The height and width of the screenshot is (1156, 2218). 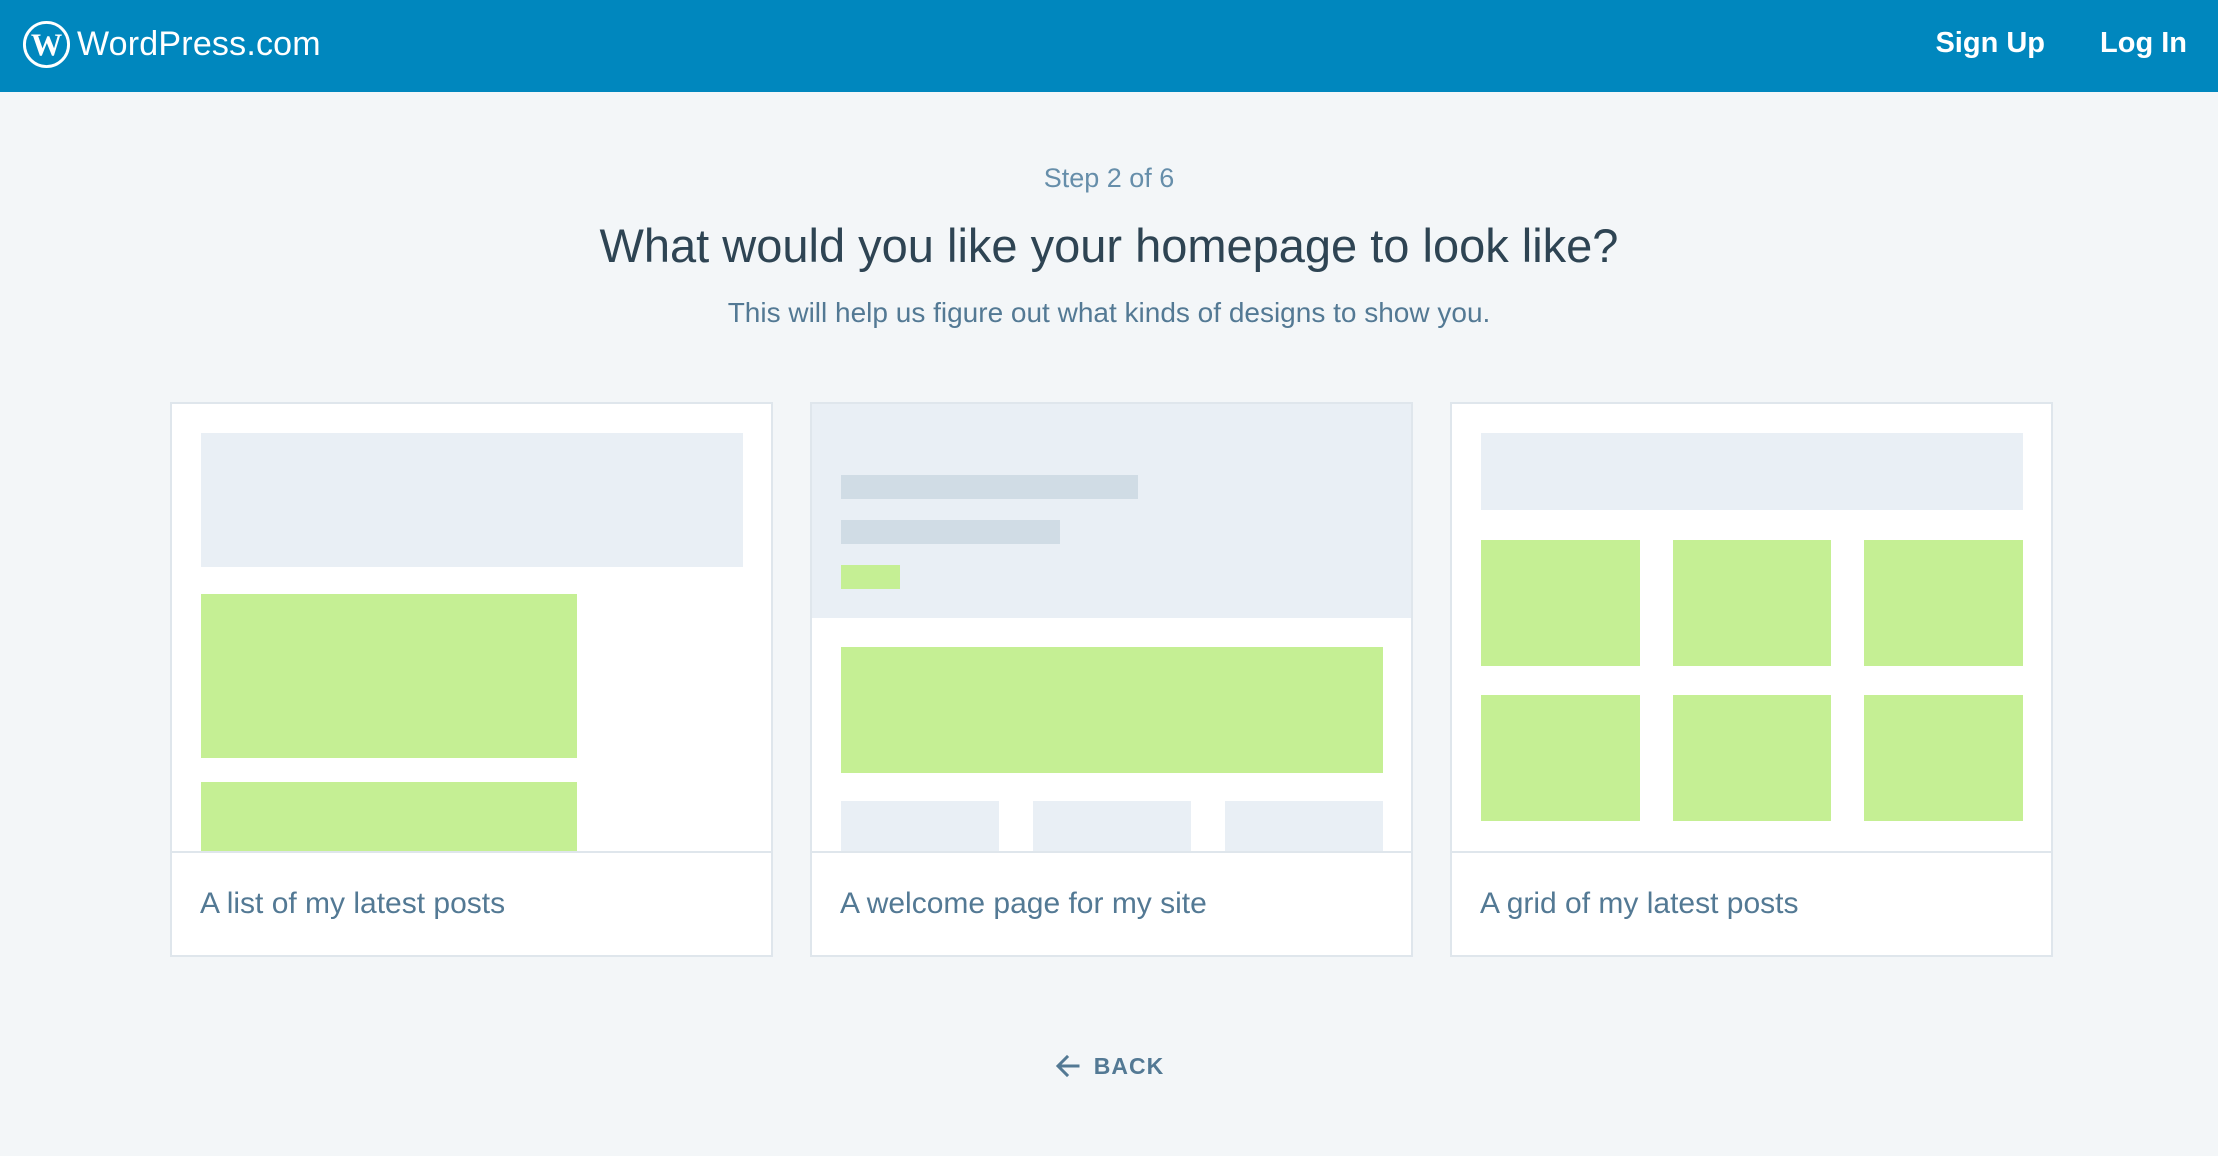 I want to click on arrow-left-icon, so click(x=1067, y=1066).